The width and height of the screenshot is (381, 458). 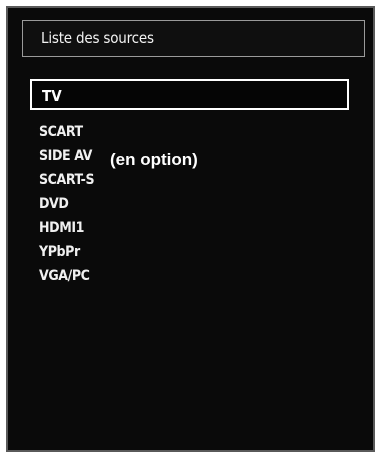 I want to click on source-item-dvd: DVD, so click(x=66, y=204).